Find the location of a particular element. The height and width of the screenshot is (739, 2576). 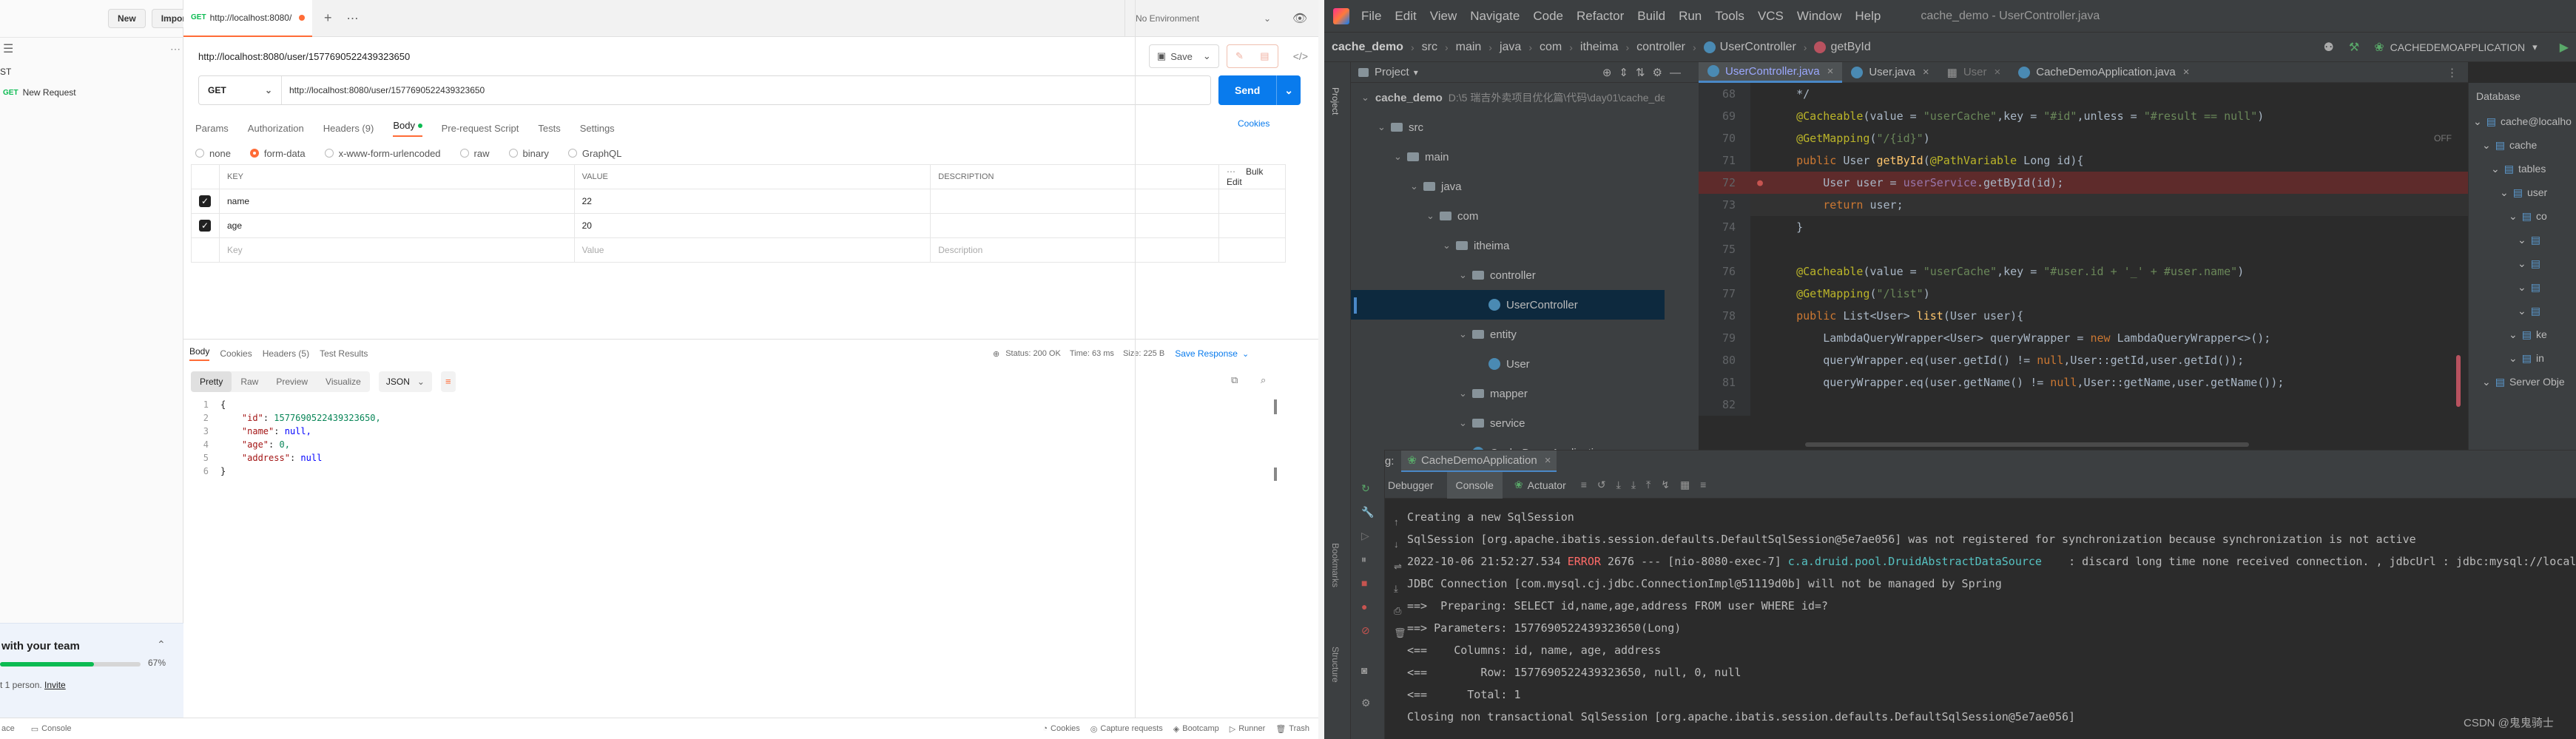

code-line: 72 ● User user = userService.getById(id); is located at coordinates (2083, 183).